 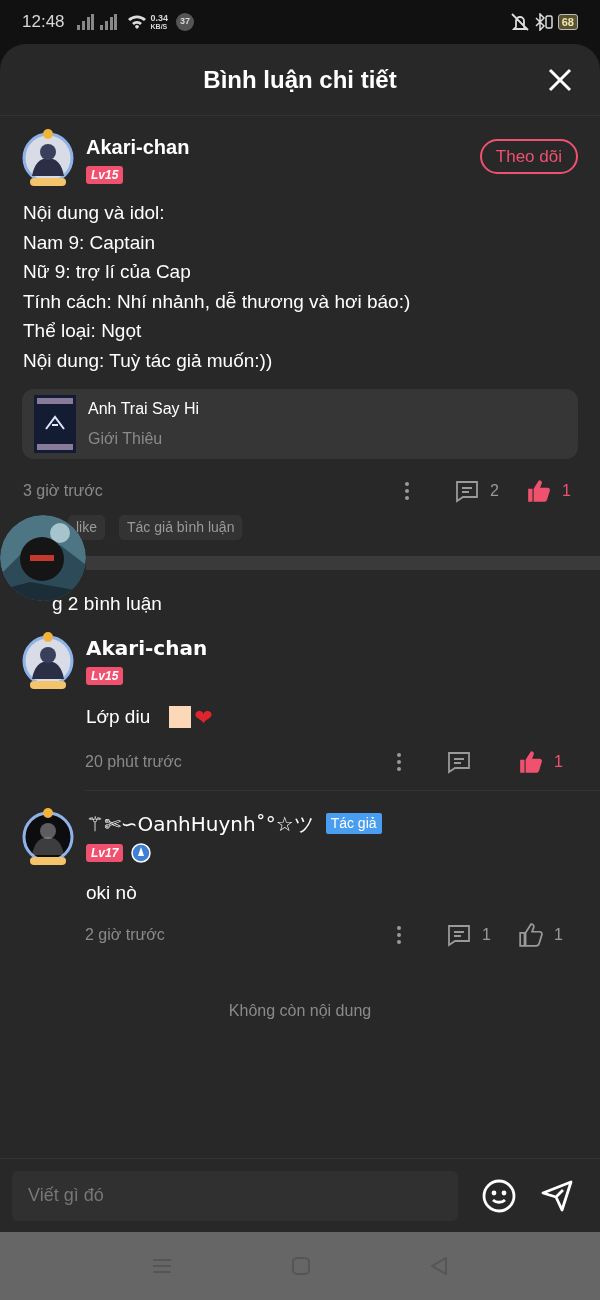 I want to click on clock: 12:48, so click(x=43, y=22).